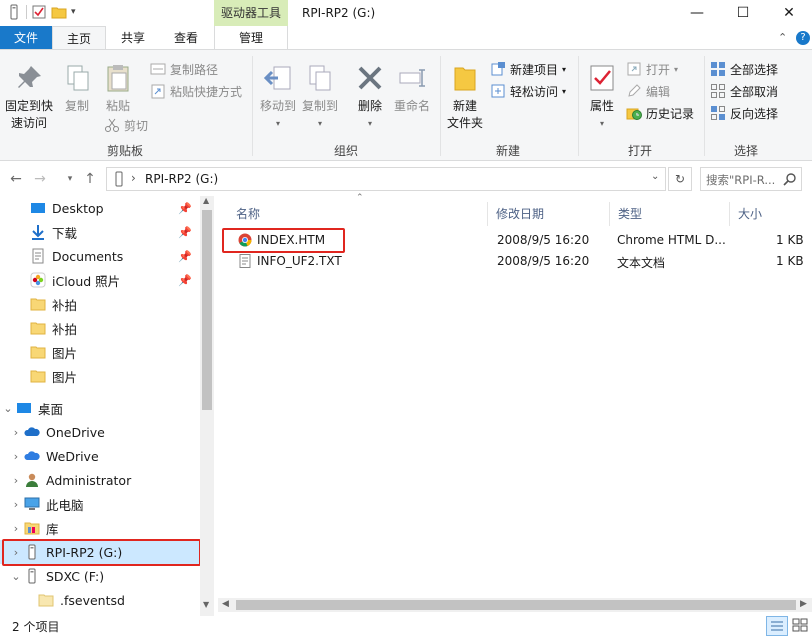 This screenshot has height=637, width=812. What do you see at coordinates (386, 179) in the screenshot?
I see `address-box: › RPI-RP2 (G:) ⌄` at bounding box center [386, 179].